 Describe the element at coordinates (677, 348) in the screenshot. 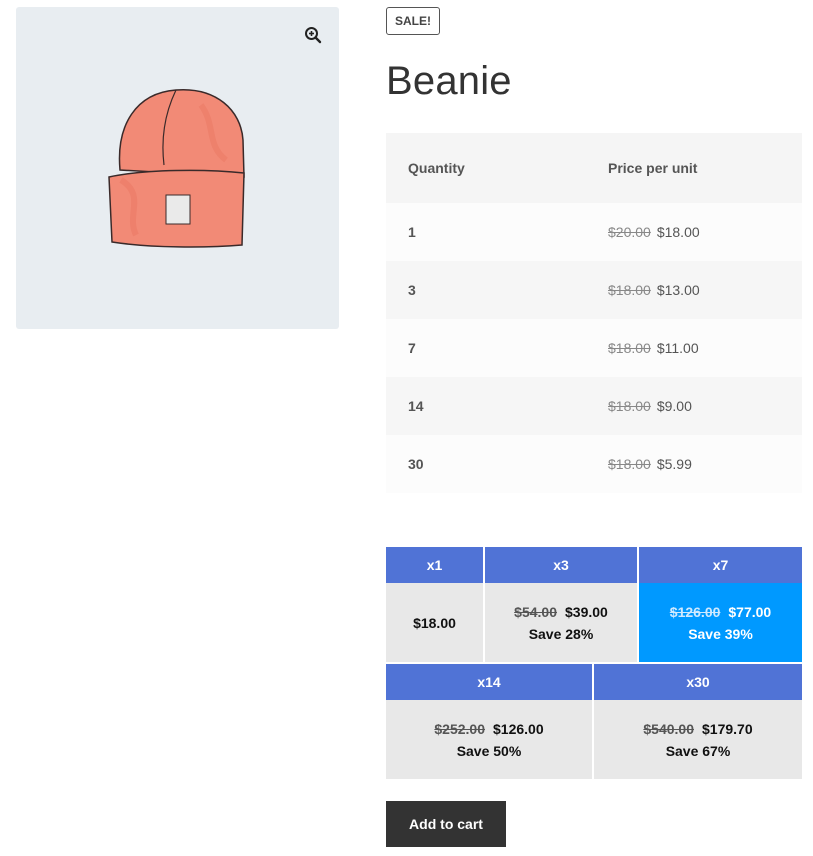

I see `new-price: $11.00` at that location.